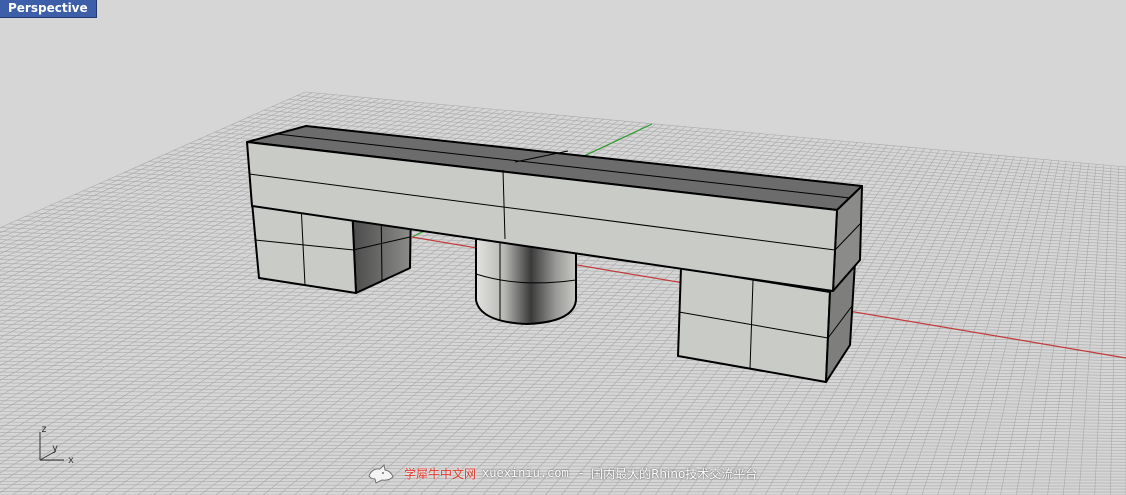 The height and width of the screenshot is (495, 1126). I want to click on watermark-domain: xuexiniu.com, so click(525, 473).